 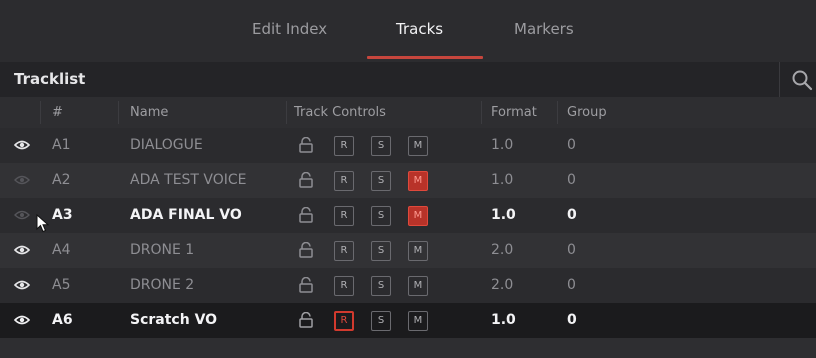 What do you see at coordinates (419, 29) in the screenshot?
I see `tab-tracks: Tracks` at bounding box center [419, 29].